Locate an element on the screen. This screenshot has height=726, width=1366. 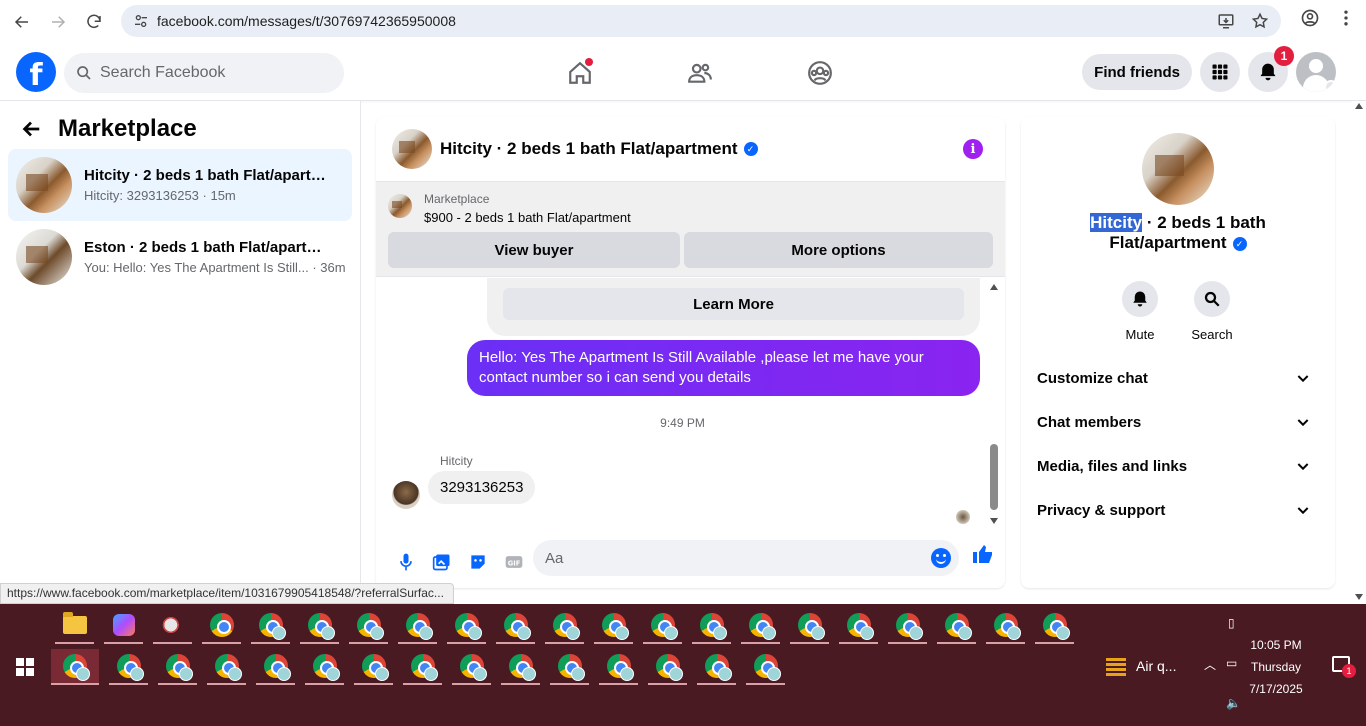
groups-tab is located at coordinates (820, 72).